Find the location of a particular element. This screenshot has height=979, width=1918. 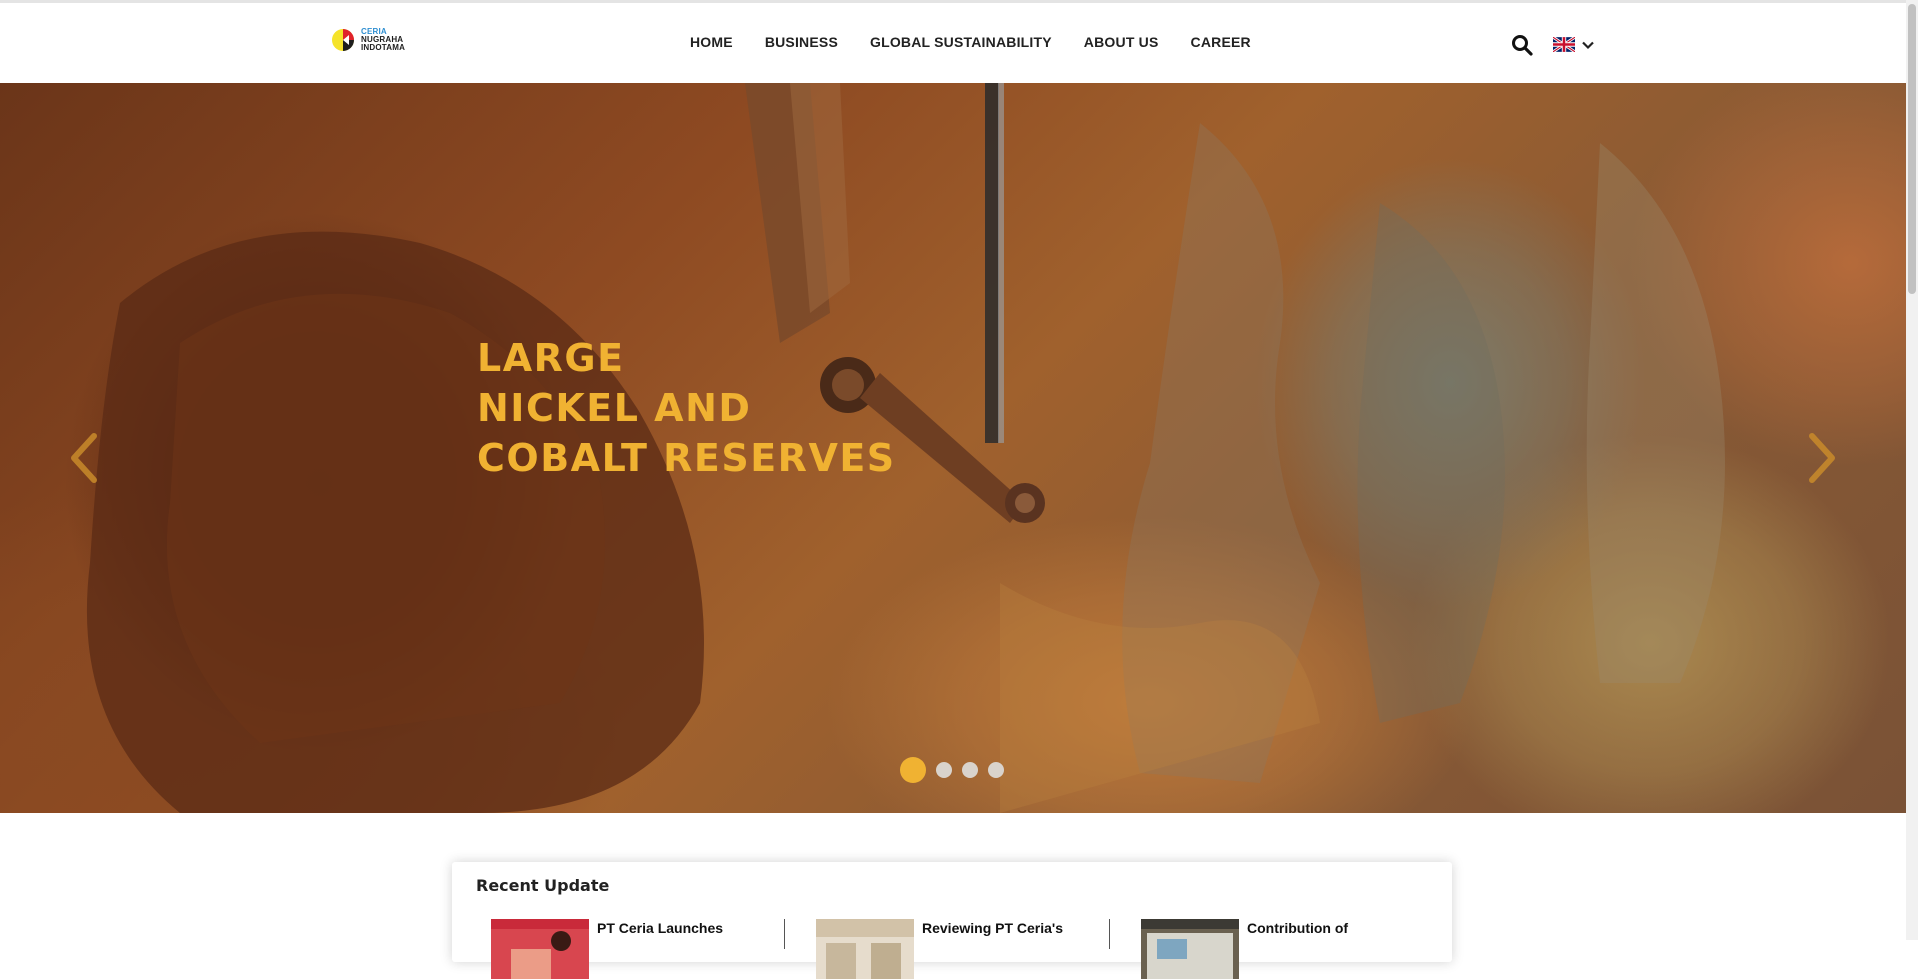

hero-title: LARGE NICKEL AND COBALT RESERVES is located at coordinates (686, 408).